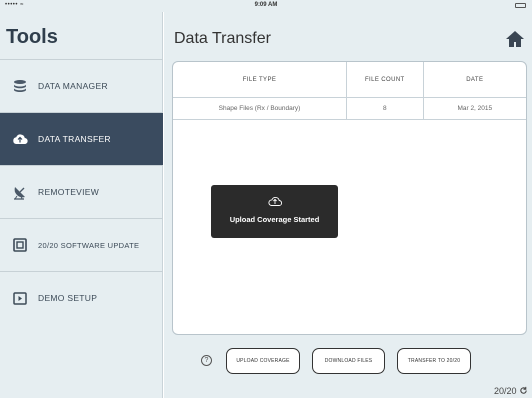 The height and width of the screenshot is (398, 532). I want to click on cloud-upload-icon, so click(274, 201).